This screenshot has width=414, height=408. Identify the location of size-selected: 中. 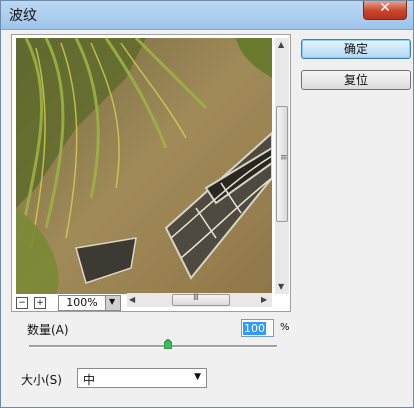
(89, 380).